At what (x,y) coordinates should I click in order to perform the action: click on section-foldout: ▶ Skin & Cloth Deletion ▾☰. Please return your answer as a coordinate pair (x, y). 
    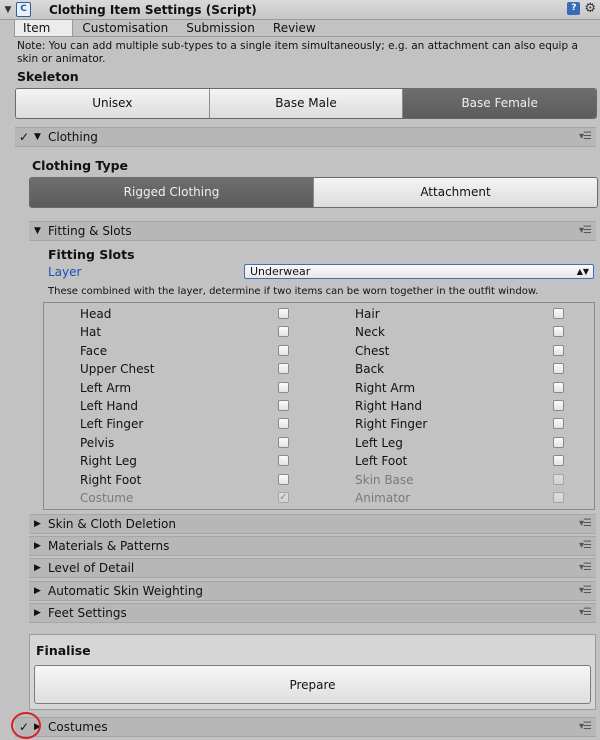
    Looking at the image, I should click on (312, 524).